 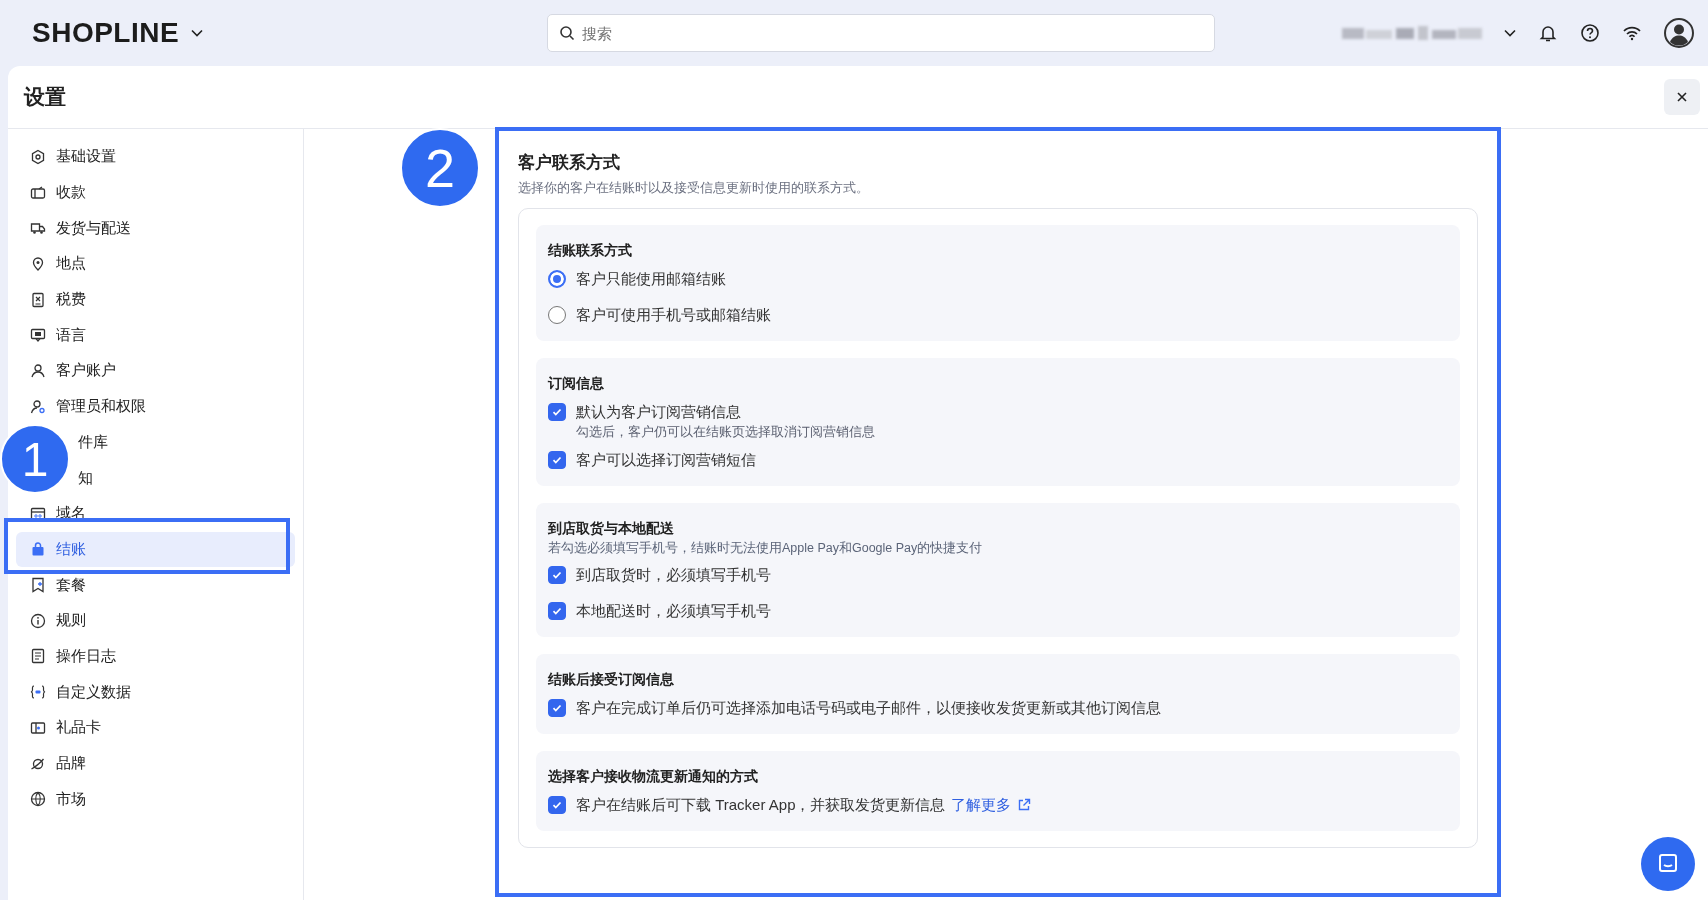 What do you see at coordinates (38, 727) in the screenshot?
I see `gift-card-icon` at bounding box center [38, 727].